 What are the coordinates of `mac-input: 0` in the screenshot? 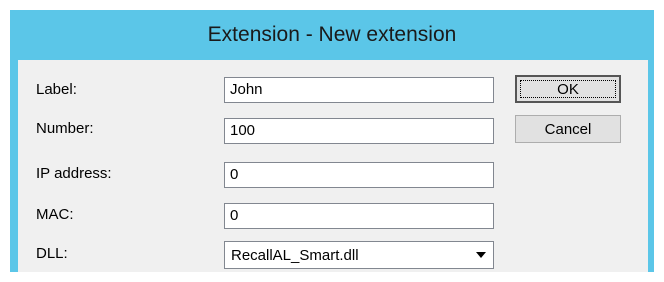 It's located at (359, 216).